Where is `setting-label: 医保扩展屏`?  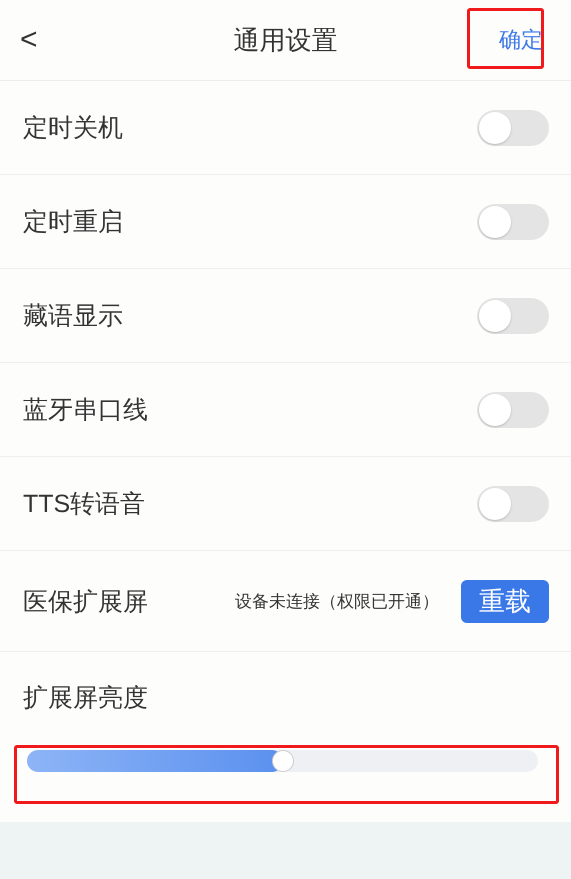 setting-label: 医保扩展屏 is located at coordinates (85, 602).